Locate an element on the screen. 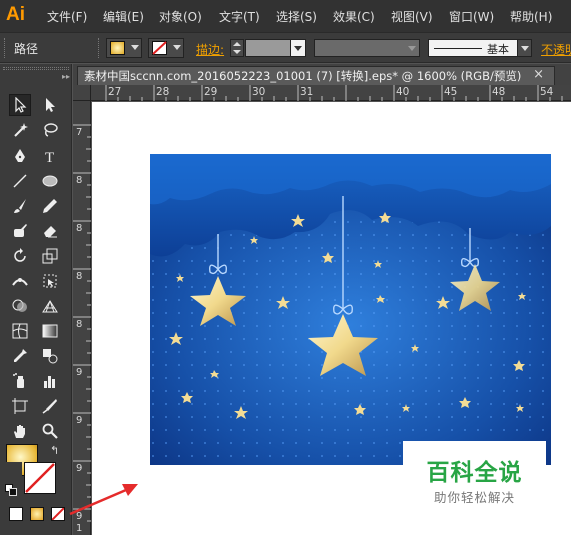 Image resolution: width=571 pixels, height=535 pixels. variable-width-profile is located at coordinates (367, 48).